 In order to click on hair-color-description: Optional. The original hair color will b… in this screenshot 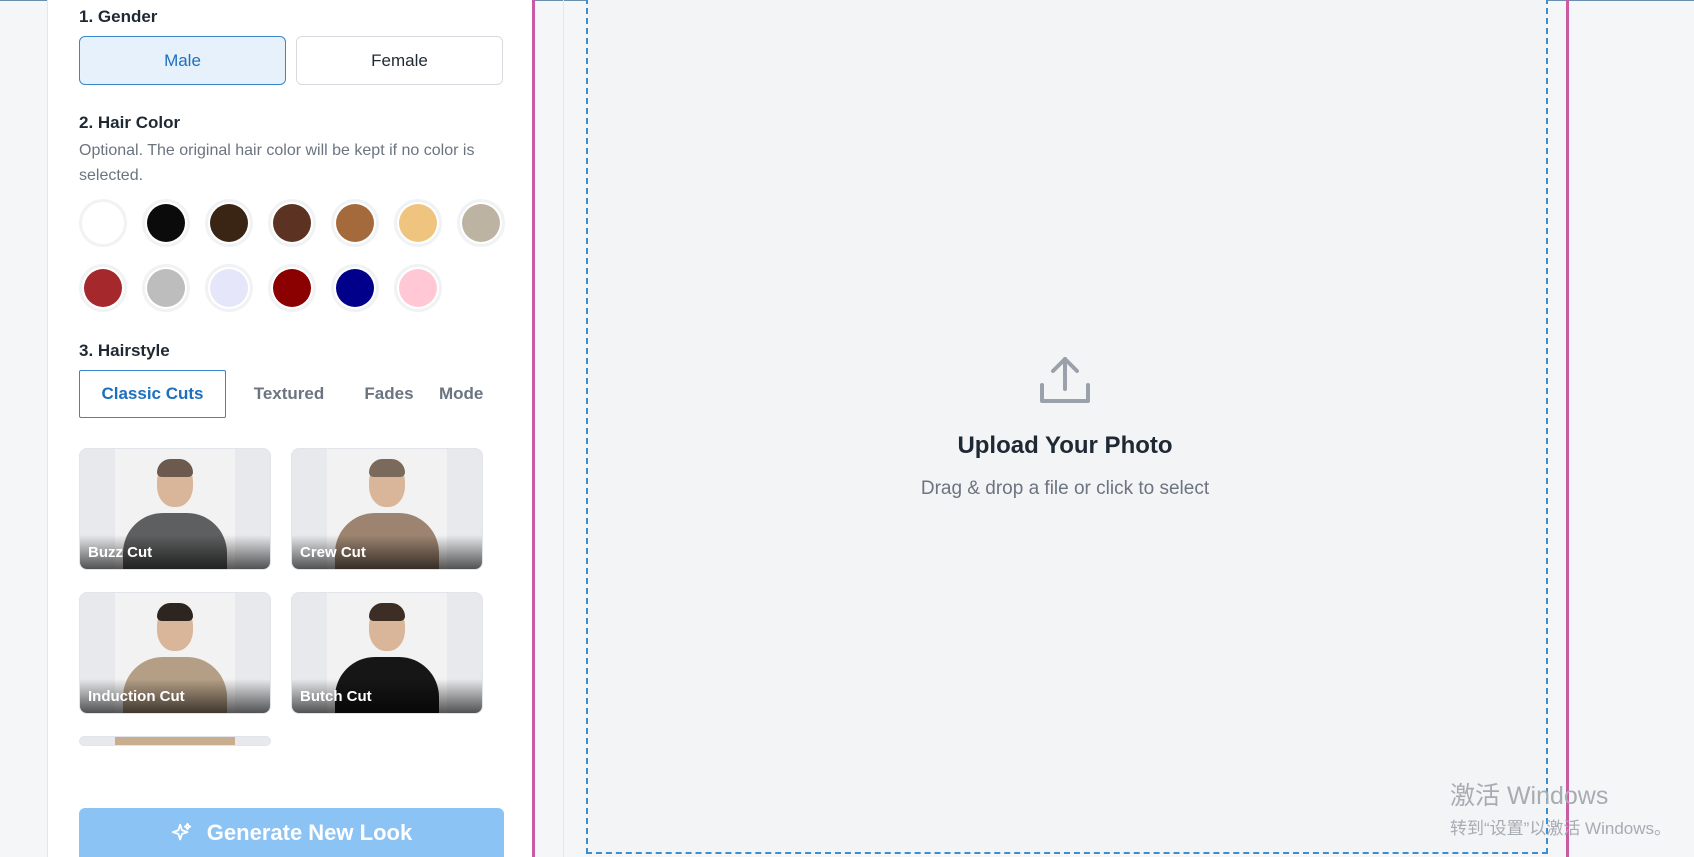, I will do `click(277, 163)`.